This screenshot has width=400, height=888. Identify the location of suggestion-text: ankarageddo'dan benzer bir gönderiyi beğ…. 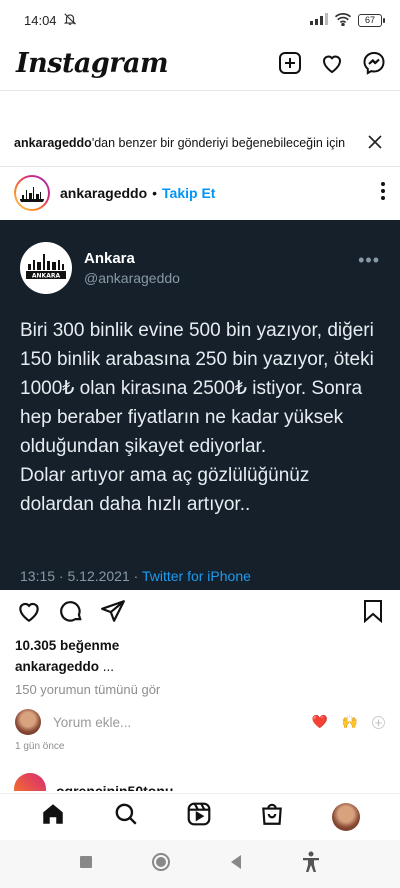
(180, 143).